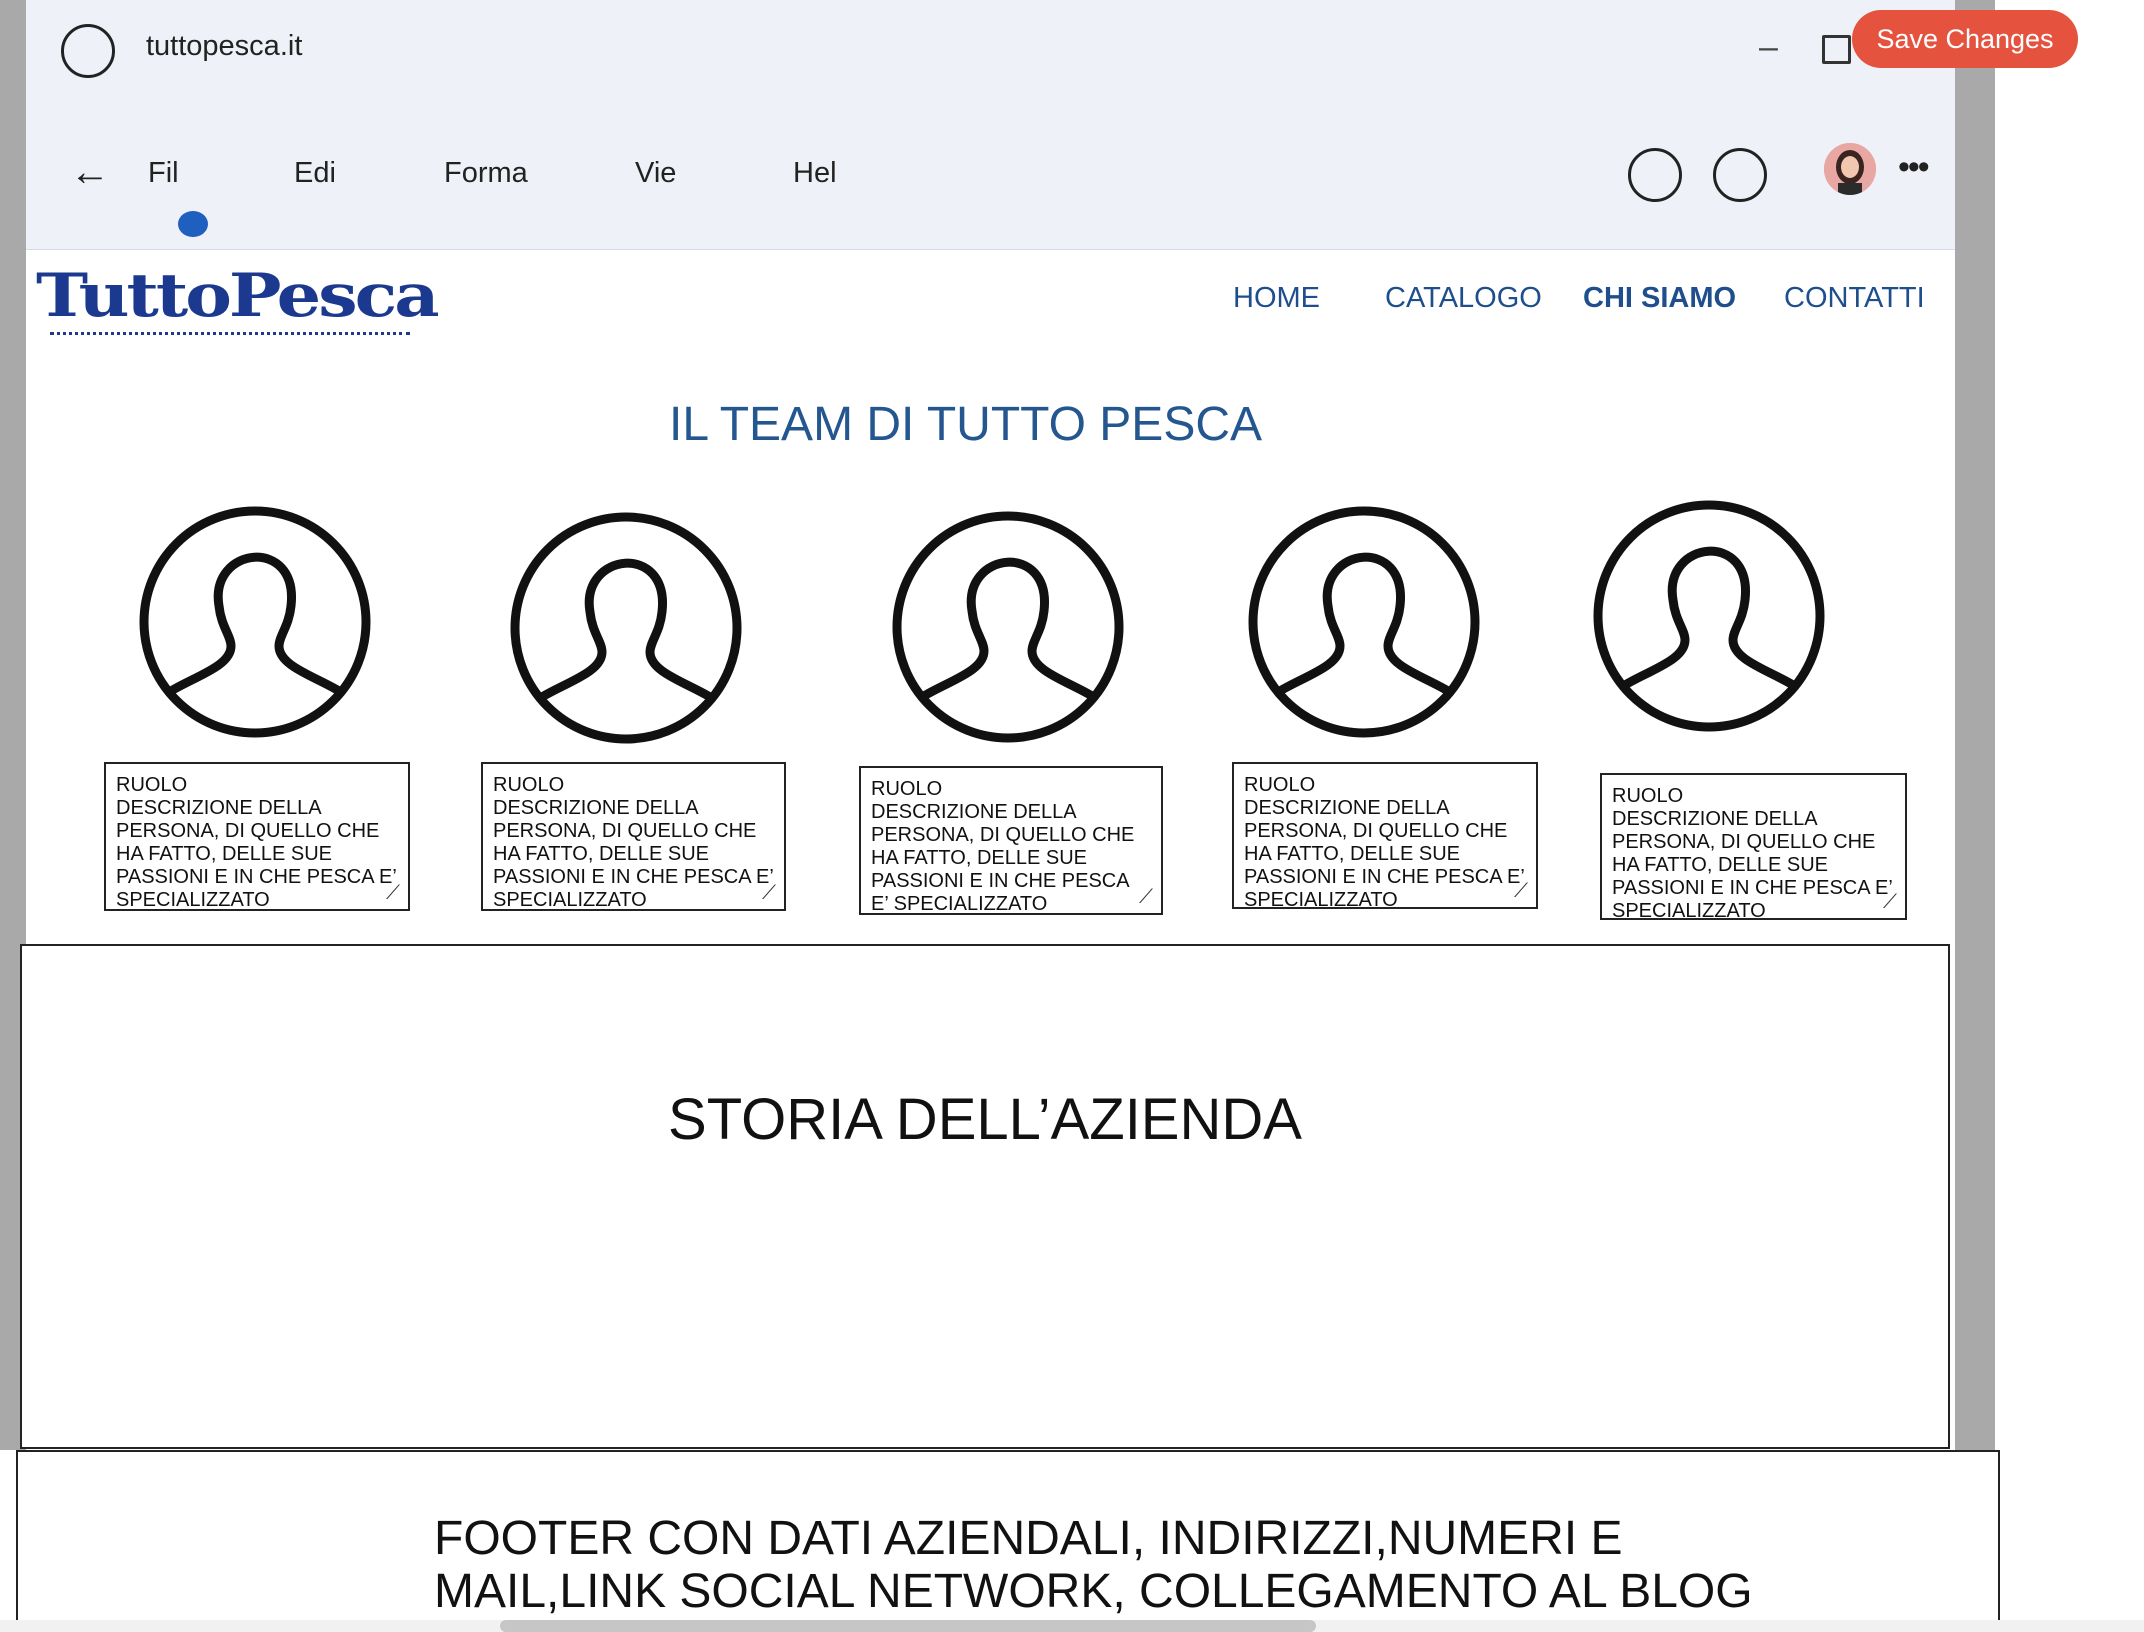 The width and height of the screenshot is (2144, 1632). What do you see at coordinates (1768, 47) in the screenshot?
I see `minimize-icon: –` at bounding box center [1768, 47].